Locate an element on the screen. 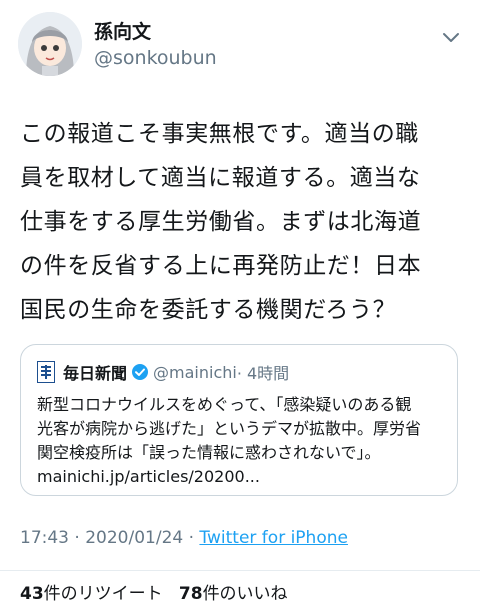 The height and width of the screenshot is (616, 480). quoted-line: 関空検疫所は「誤った情報に惑わされないで」。 is located at coordinates (209, 452).